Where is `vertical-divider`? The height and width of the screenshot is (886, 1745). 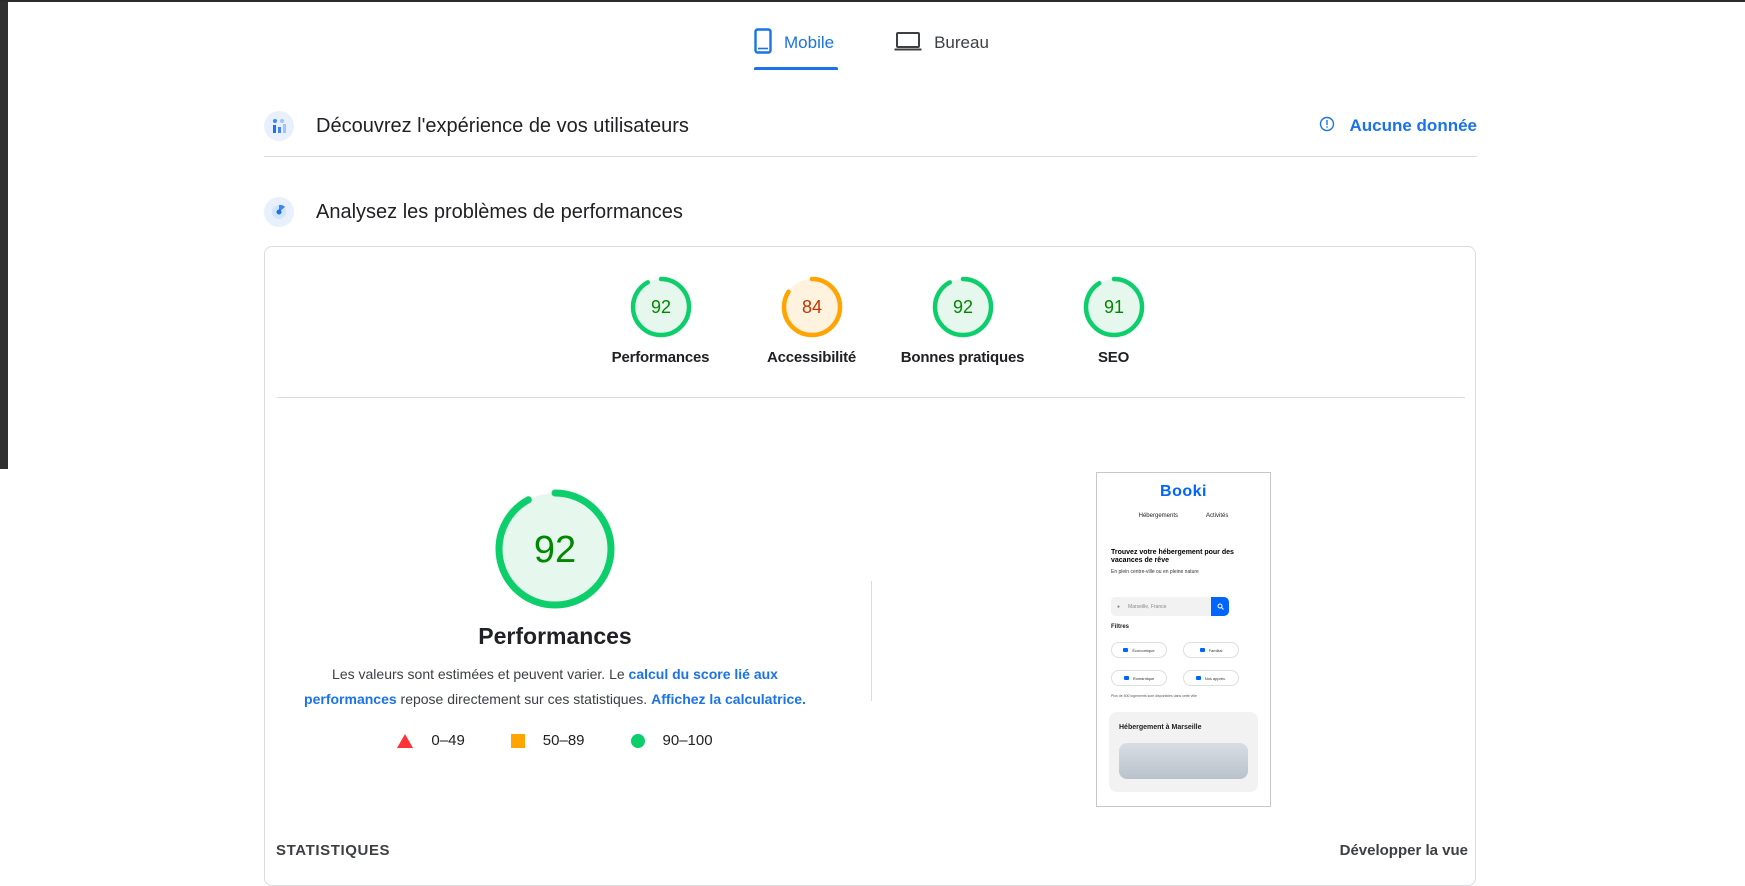 vertical-divider is located at coordinates (871, 641).